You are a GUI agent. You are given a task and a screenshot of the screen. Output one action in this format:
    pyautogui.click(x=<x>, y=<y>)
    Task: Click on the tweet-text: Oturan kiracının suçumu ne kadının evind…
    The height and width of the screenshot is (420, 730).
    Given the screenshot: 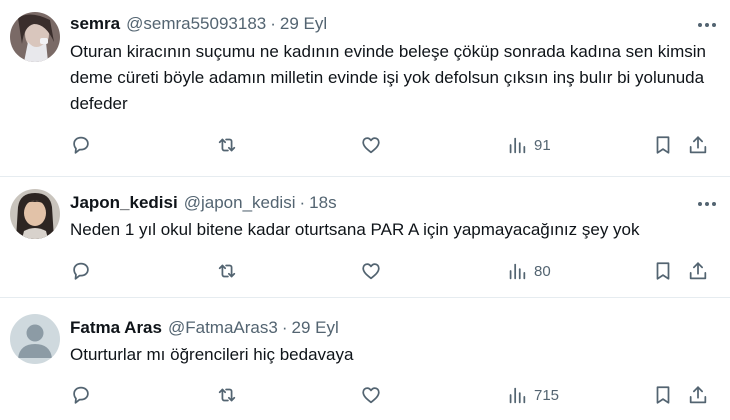 What is the action you would take?
    pyautogui.click(x=388, y=77)
    